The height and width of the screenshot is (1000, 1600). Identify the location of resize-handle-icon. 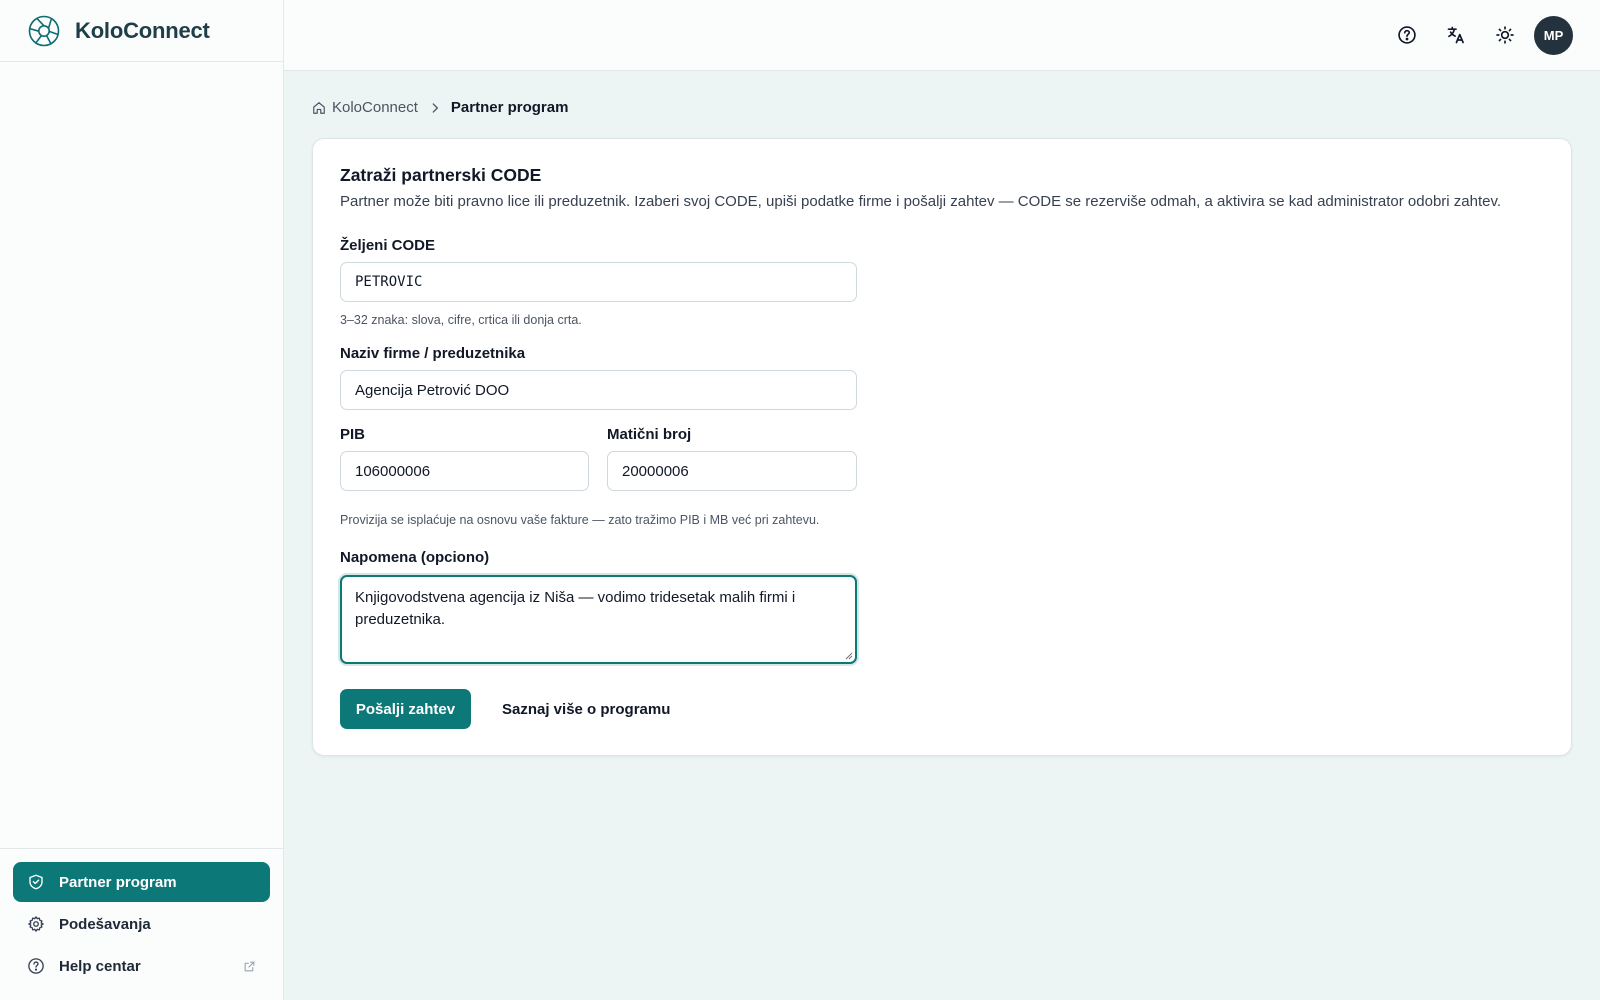
(848, 655).